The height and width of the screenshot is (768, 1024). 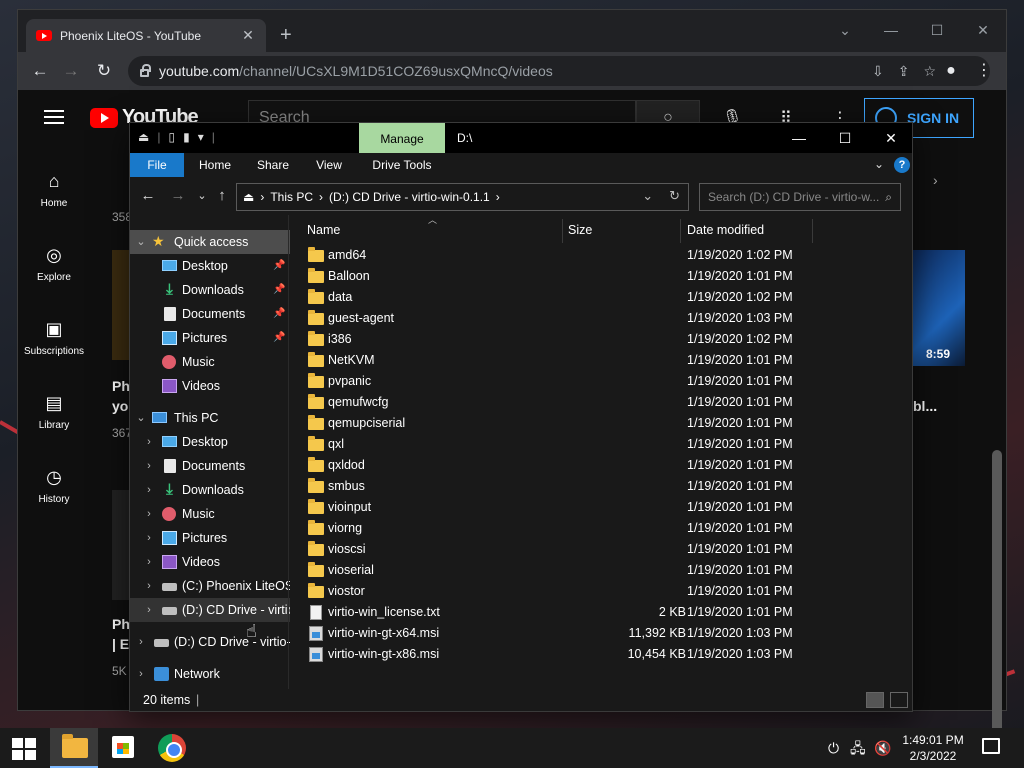 I want to click on file-row: vioscsi 1/19/2020 1:01 PM, so click(x=606, y=549).